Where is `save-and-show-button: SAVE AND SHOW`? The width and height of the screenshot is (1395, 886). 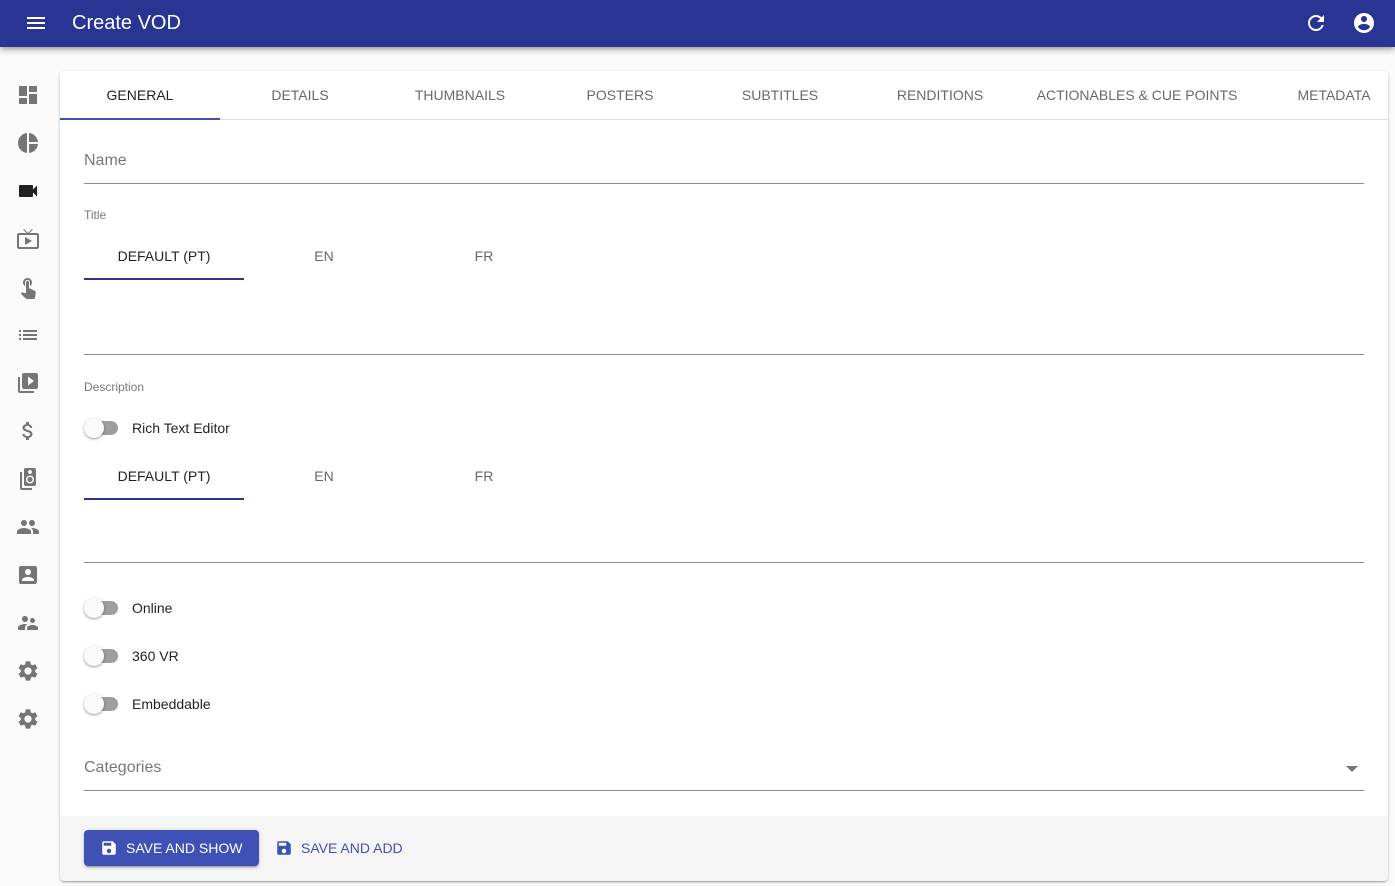 save-and-show-button: SAVE AND SHOW is located at coordinates (171, 848).